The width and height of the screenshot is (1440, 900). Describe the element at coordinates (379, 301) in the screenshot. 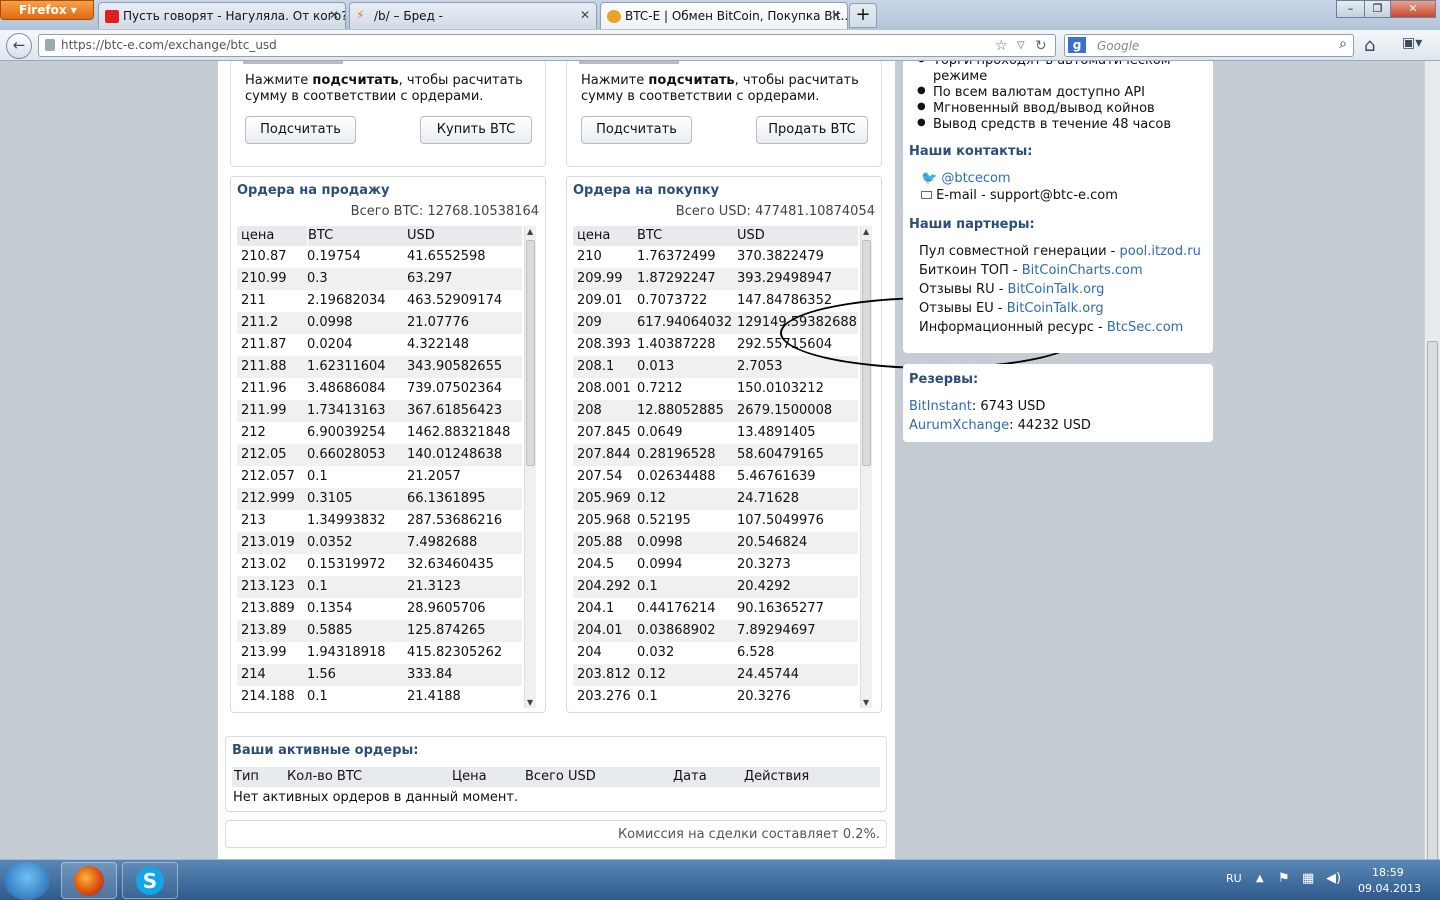

I see `table-row: 211 2.19682034 463.52909174` at that location.